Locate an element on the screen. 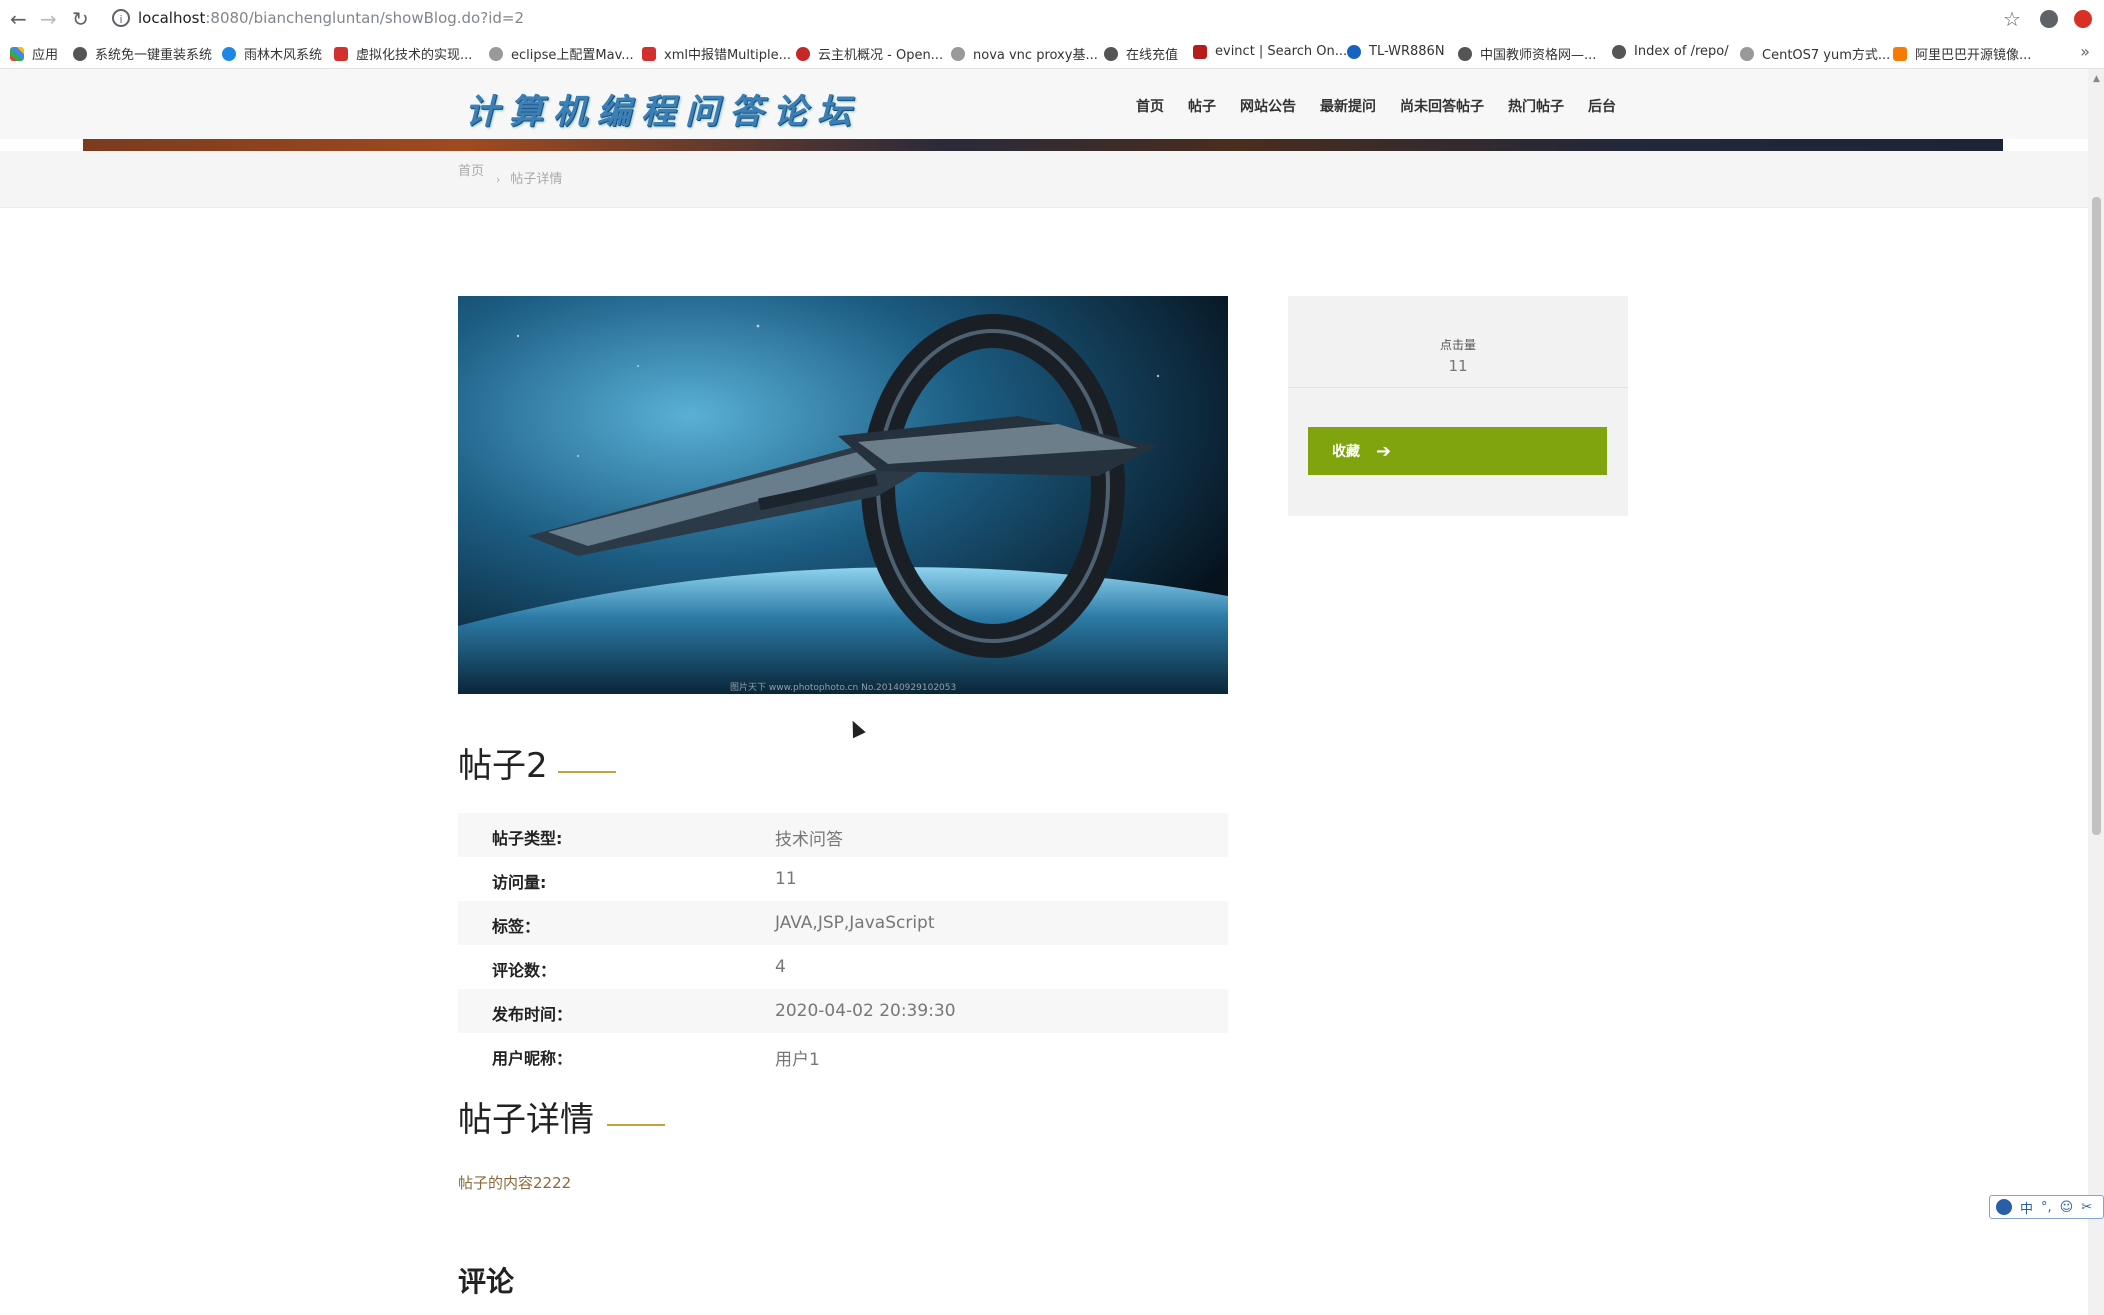  nav-hot-posts: 热门帖子 is located at coordinates (1536, 106).